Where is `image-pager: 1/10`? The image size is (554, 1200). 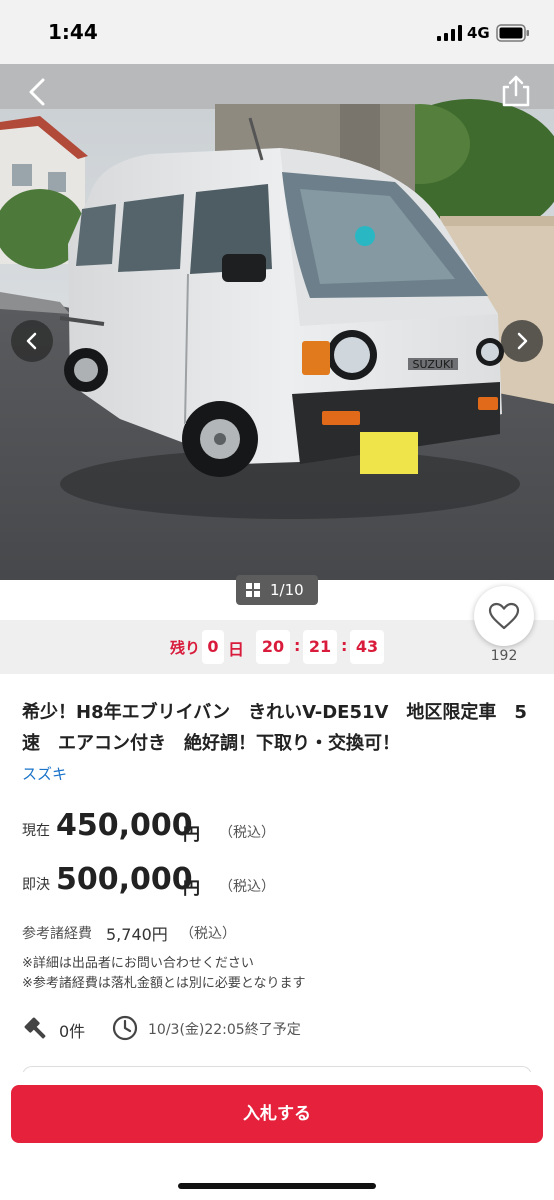
image-pager: 1/10 is located at coordinates (277, 590).